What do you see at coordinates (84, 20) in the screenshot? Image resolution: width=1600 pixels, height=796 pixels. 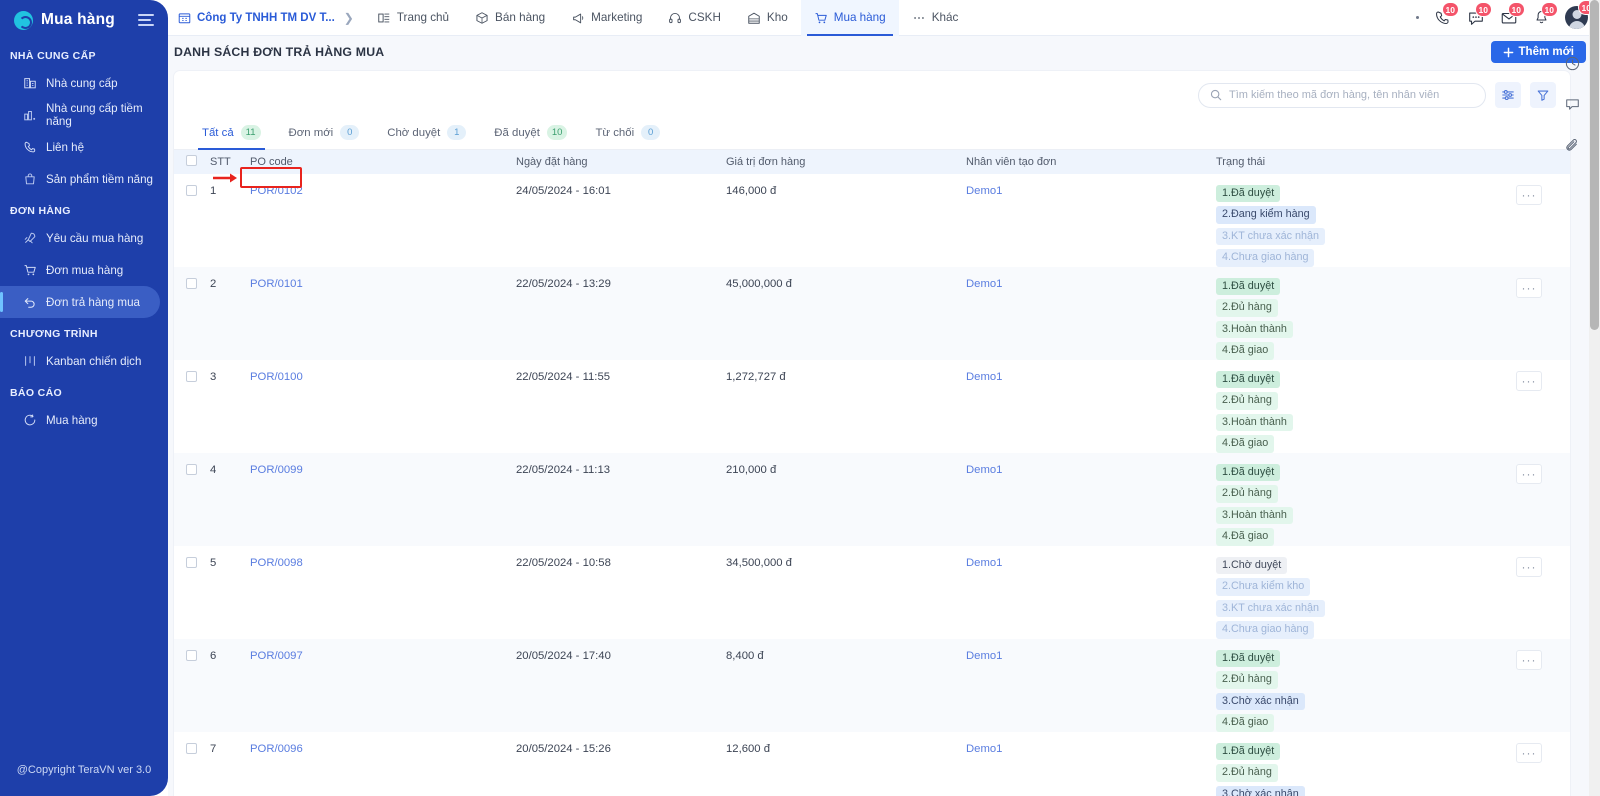 I see `sidebar-header: Mua hàng` at bounding box center [84, 20].